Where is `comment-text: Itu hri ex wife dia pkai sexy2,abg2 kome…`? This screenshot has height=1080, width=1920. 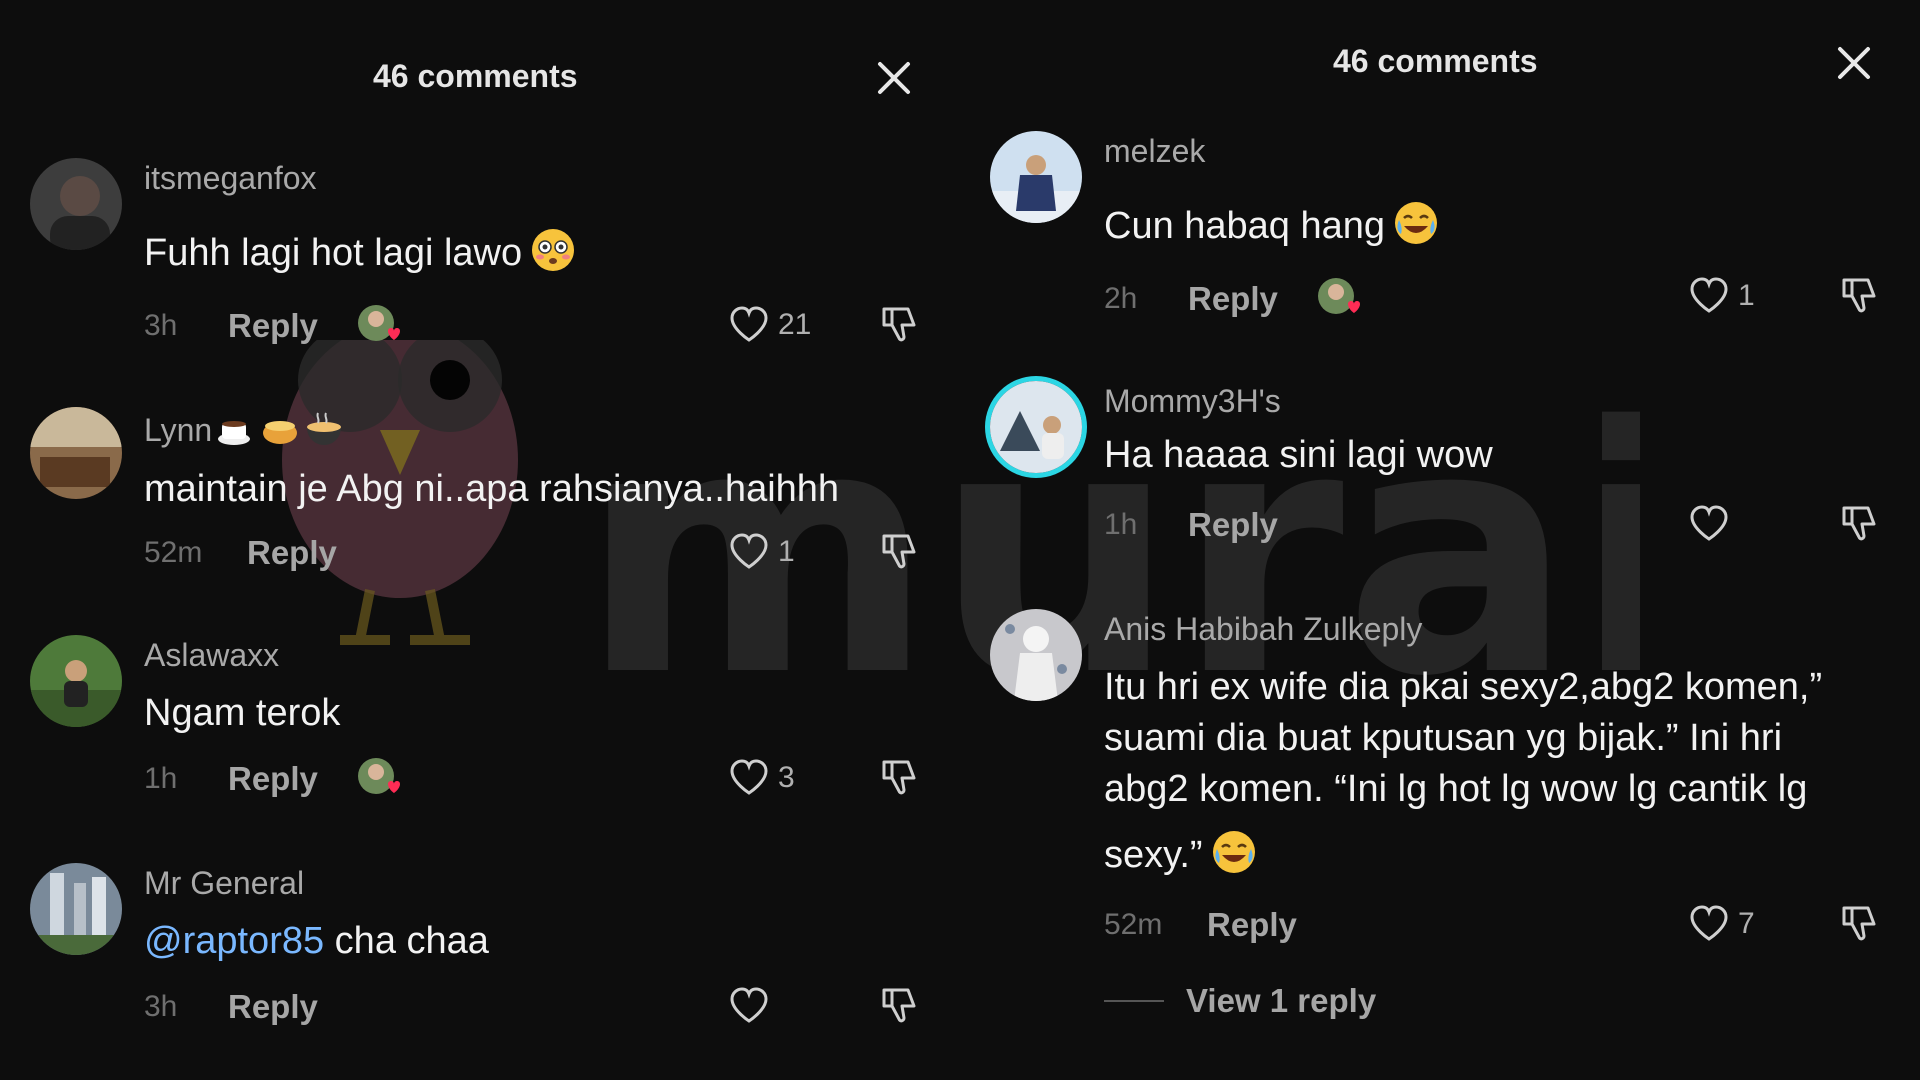 comment-text: Itu hri ex wife dia pkai sexy2,abg2 kome… is located at coordinates (1463, 771).